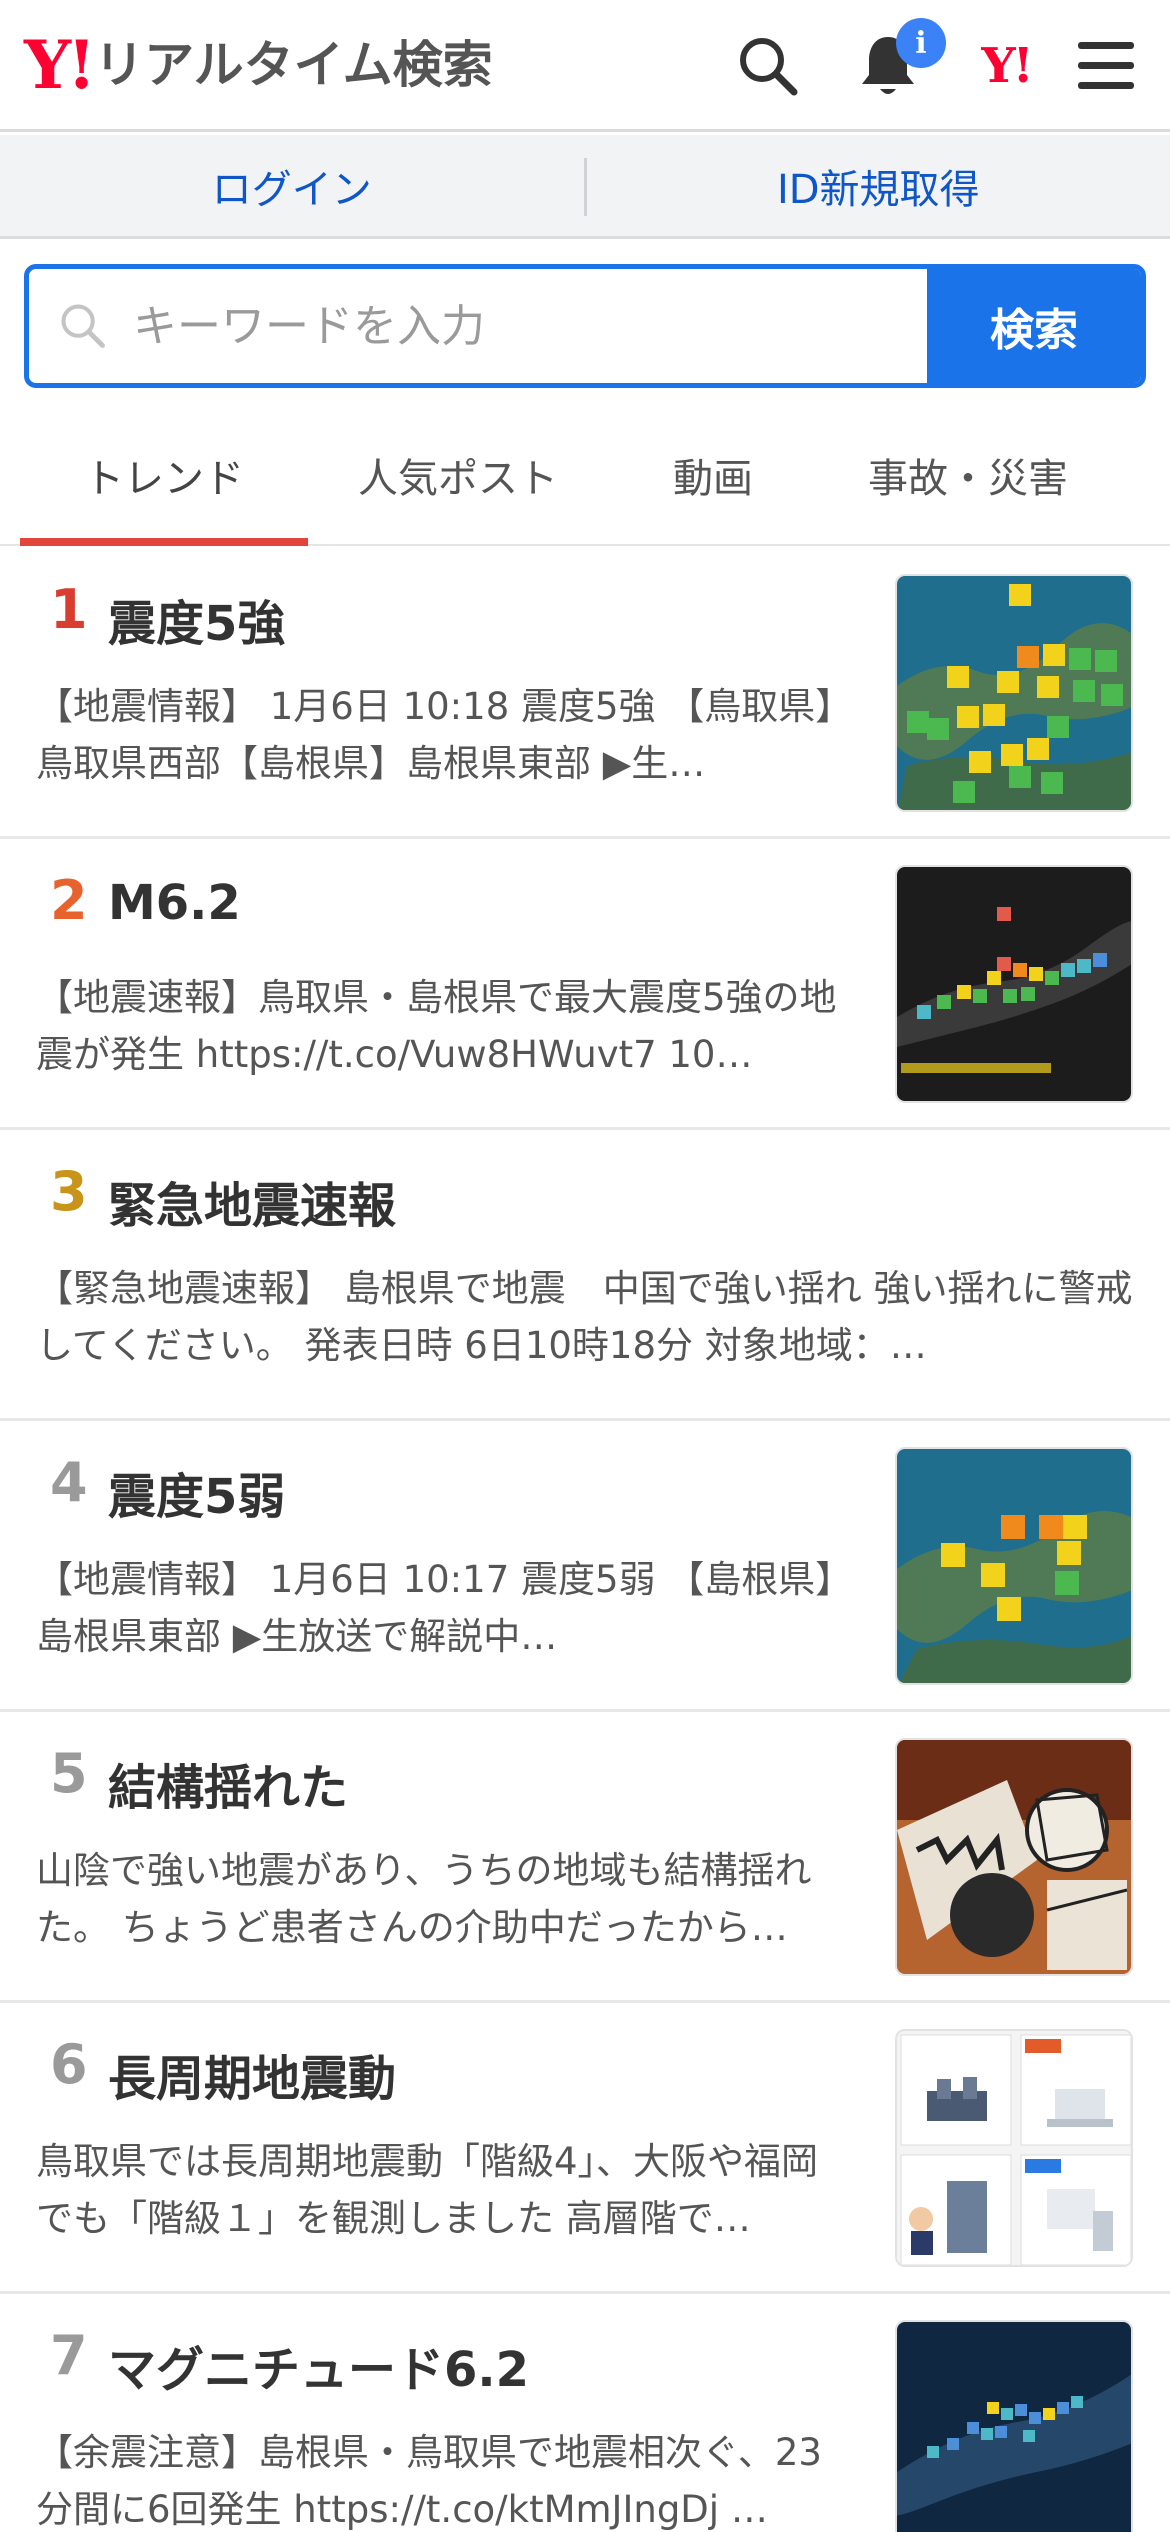 The image size is (1170, 2532). What do you see at coordinates (69, 1773) in the screenshot?
I see `trend-rank: 5` at bounding box center [69, 1773].